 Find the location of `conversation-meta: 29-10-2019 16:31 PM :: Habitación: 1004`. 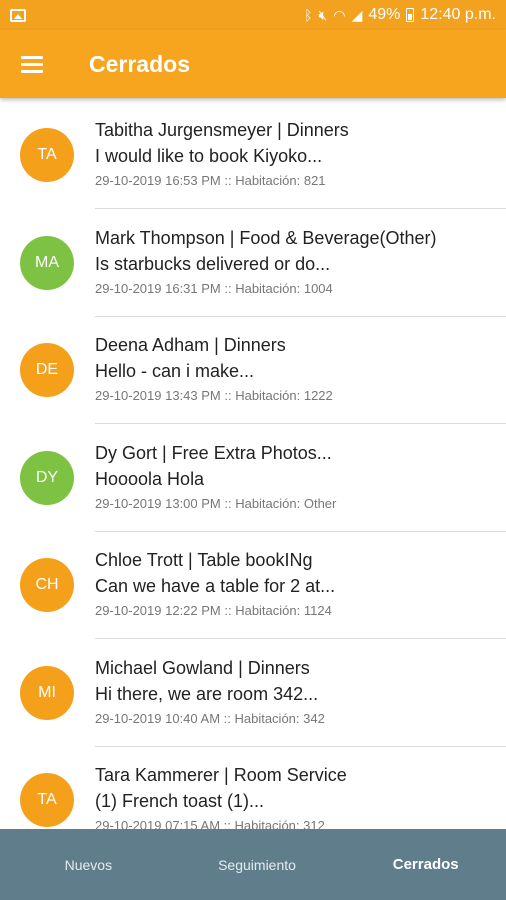

conversation-meta: 29-10-2019 16:31 PM :: Habitación: 1004 is located at coordinates (214, 288).